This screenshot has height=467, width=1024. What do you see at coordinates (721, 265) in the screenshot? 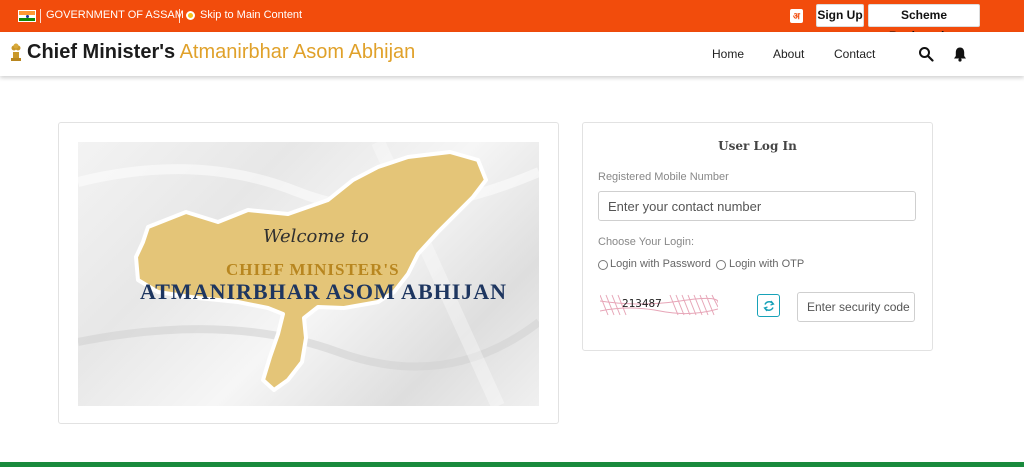
I see `login-with-otp-radio` at bounding box center [721, 265].